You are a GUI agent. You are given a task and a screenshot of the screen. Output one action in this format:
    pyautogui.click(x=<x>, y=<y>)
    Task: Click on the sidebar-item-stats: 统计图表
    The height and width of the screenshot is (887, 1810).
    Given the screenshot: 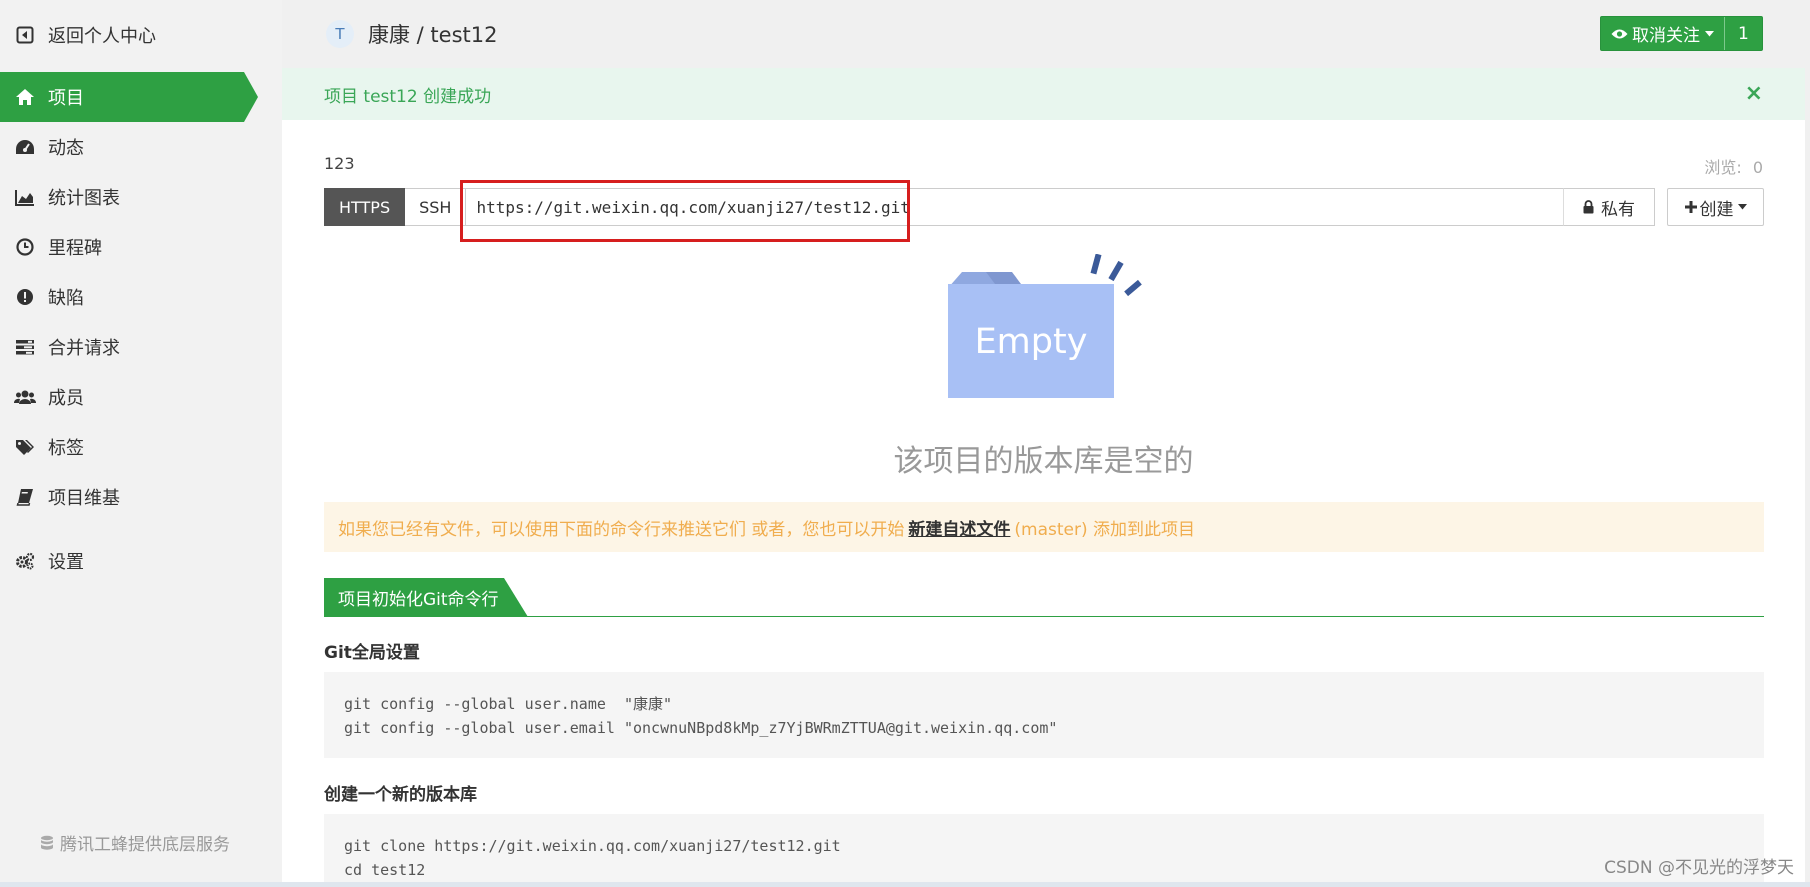 What is the action you would take?
    pyautogui.click(x=141, y=197)
    